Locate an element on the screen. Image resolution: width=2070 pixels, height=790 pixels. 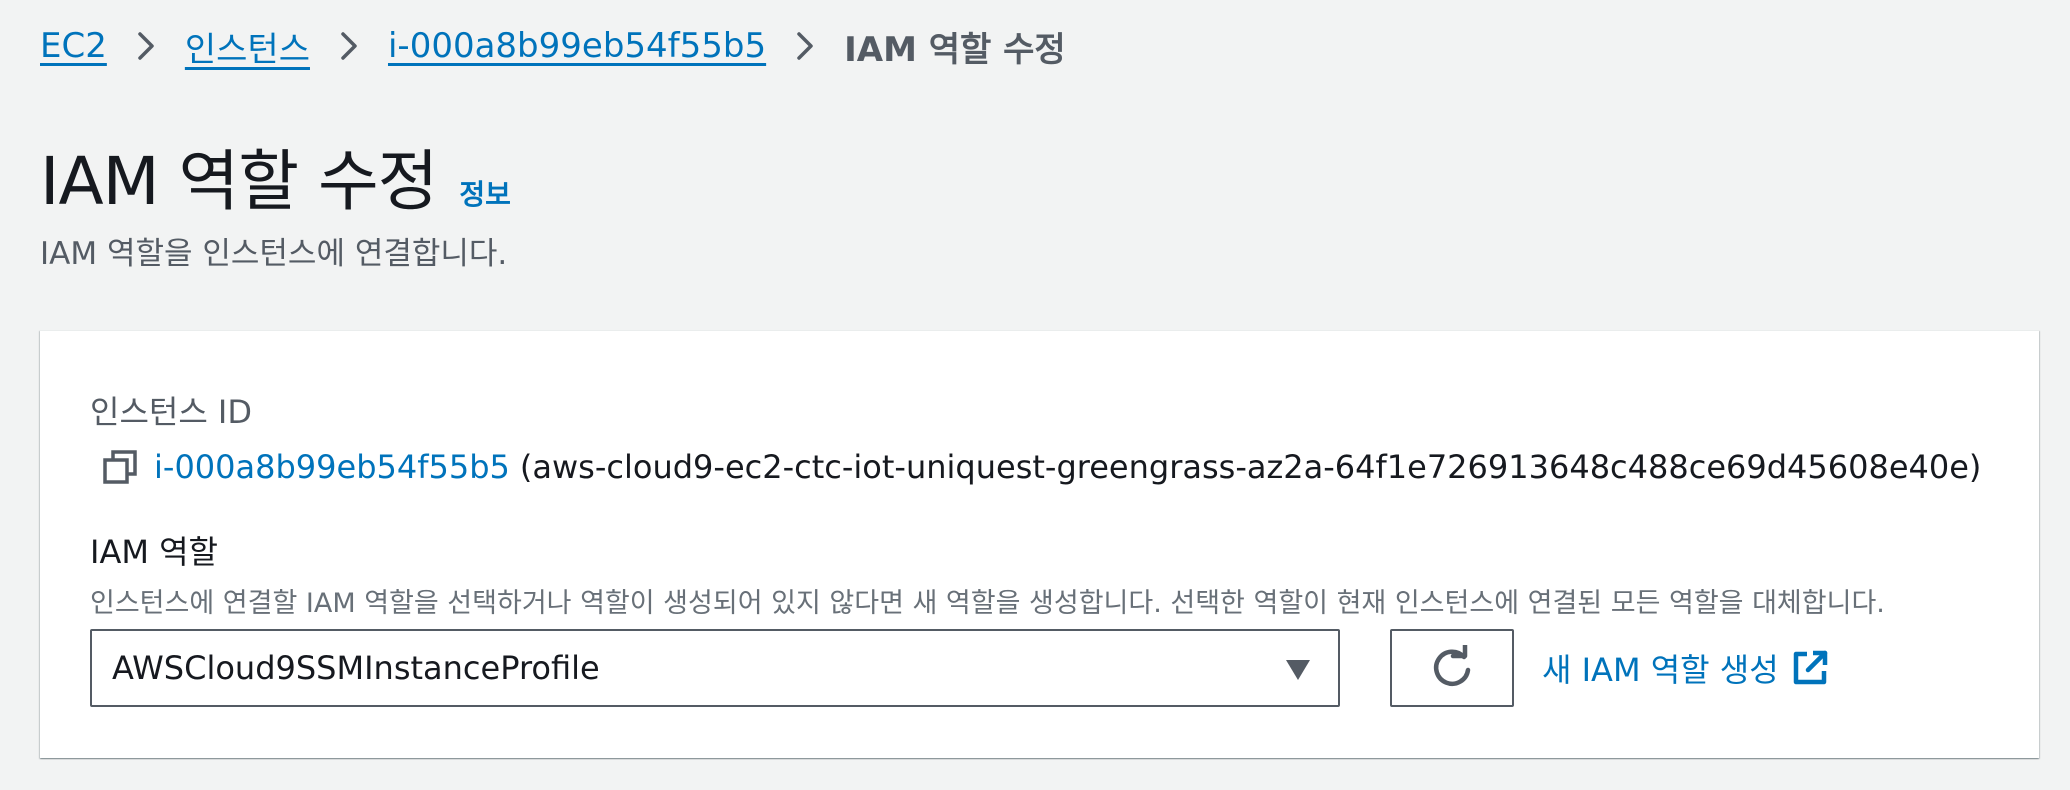
breadcrumb-item-instance-id: i-000a8b99eb54f55b5 is located at coordinates (577, 46).